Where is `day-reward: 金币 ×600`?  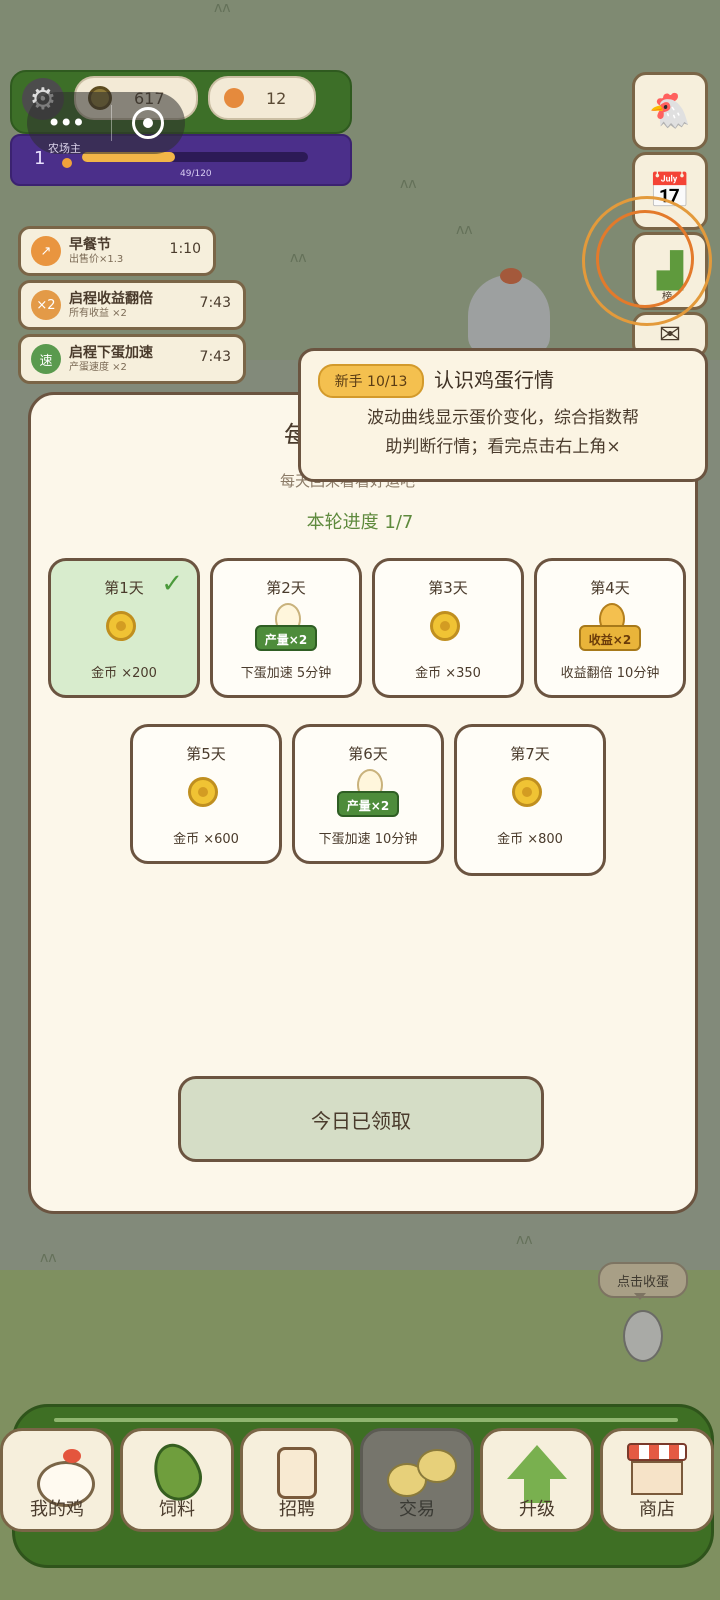 day-reward: 金币 ×600 is located at coordinates (206, 839).